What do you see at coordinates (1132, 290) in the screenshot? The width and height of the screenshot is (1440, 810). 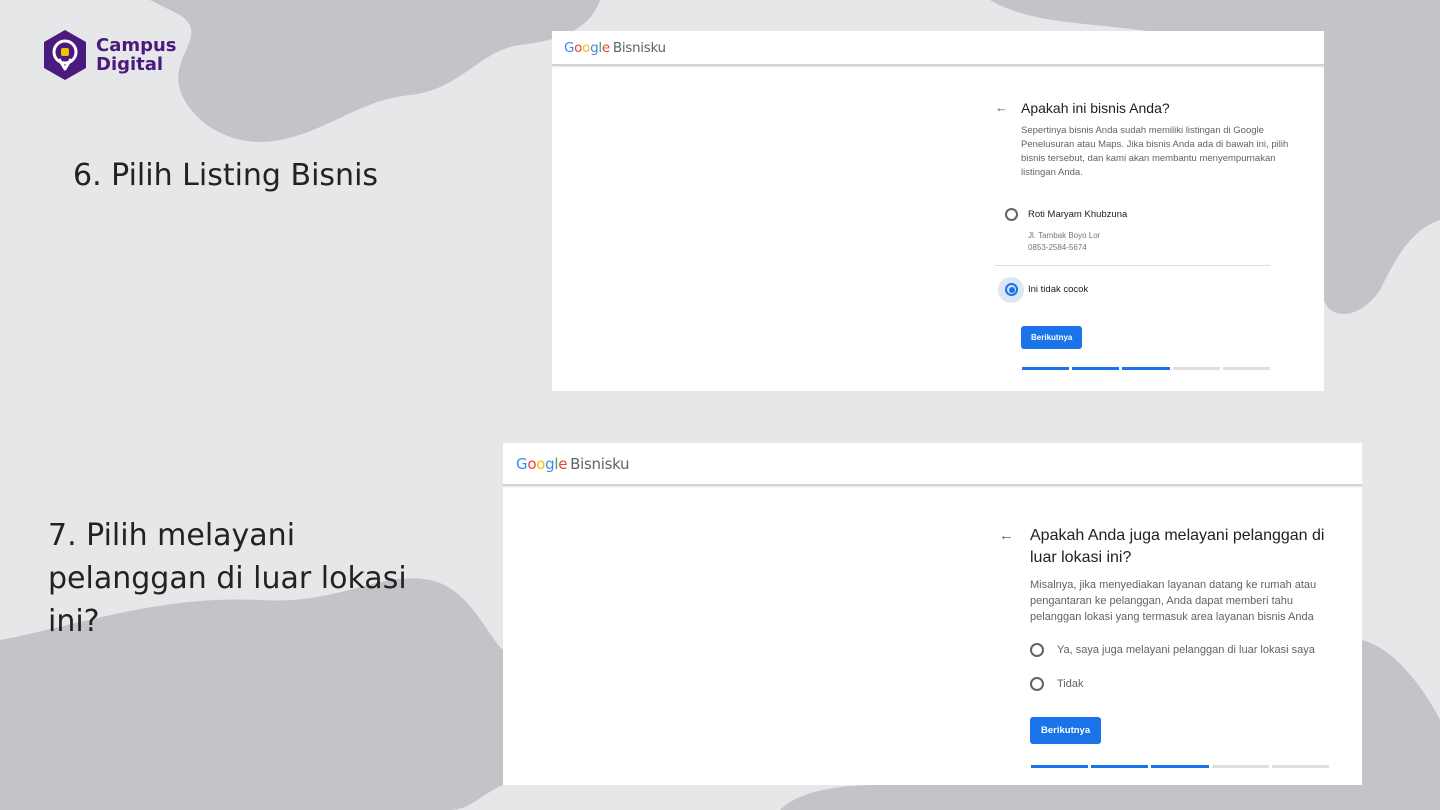 I see `option-not-match: Ini tidak cocok` at bounding box center [1132, 290].